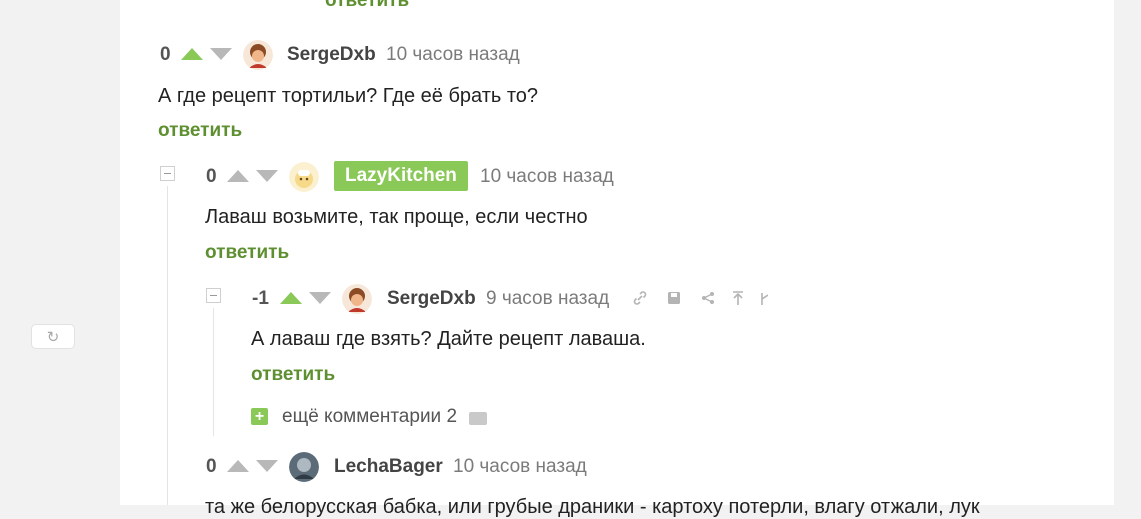  I want to click on expand-icon: +, so click(259, 416).